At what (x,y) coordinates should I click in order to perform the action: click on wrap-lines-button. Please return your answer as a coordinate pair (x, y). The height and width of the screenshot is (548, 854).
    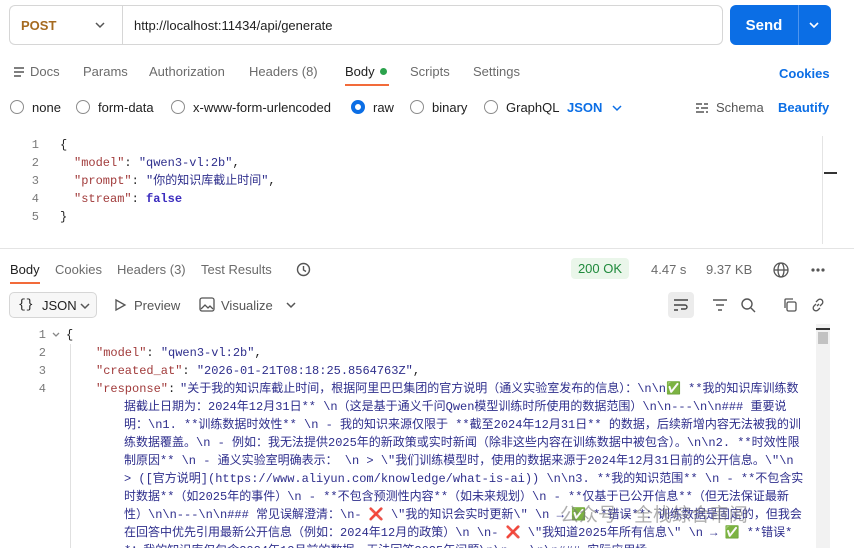
    Looking at the image, I should click on (681, 305).